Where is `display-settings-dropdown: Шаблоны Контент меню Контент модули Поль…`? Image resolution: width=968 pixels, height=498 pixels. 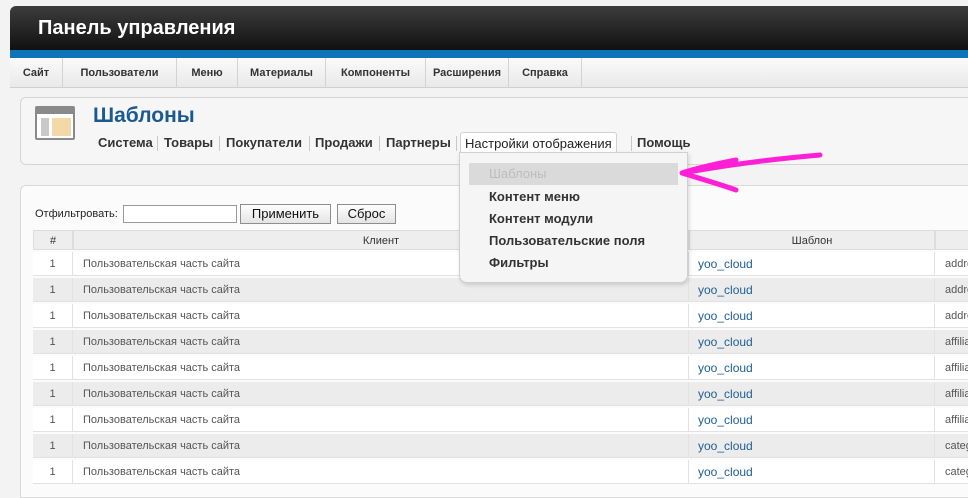
display-settings-dropdown: Шаблоны Контент меню Контент модули Поль… is located at coordinates (573, 217).